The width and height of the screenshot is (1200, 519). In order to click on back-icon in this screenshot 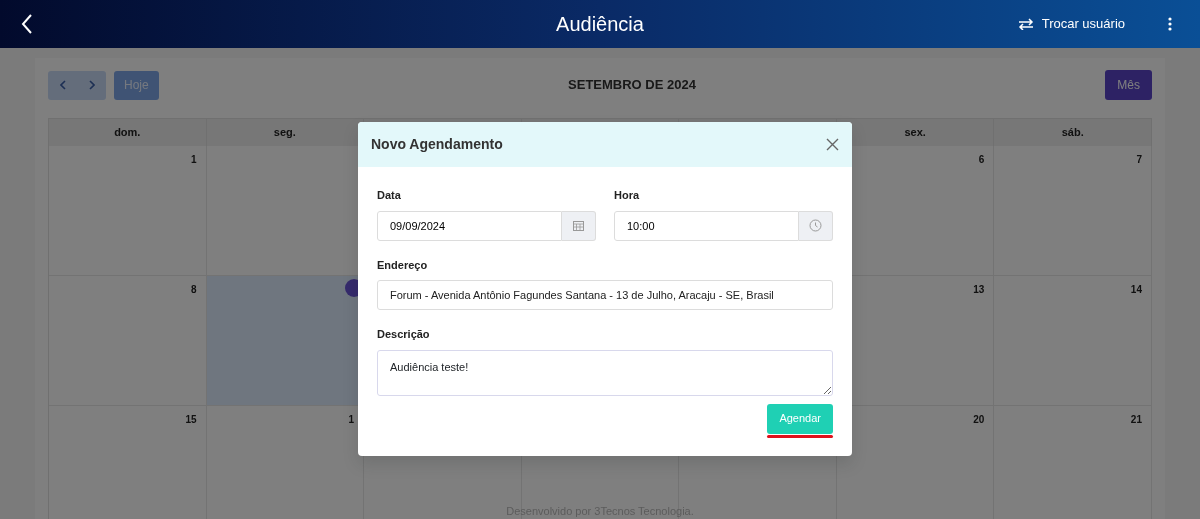, I will do `click(27, 24)`.